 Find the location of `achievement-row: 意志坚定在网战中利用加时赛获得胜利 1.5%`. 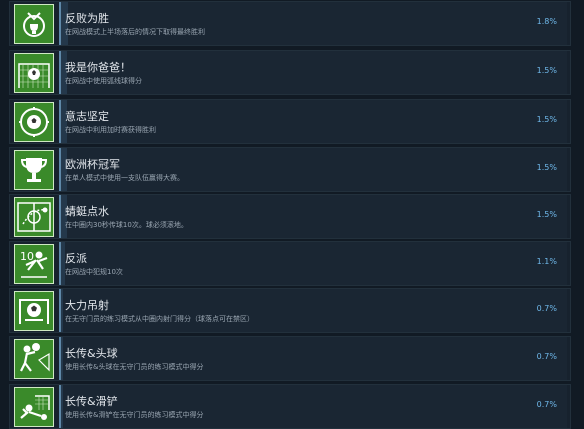

achievement-row: 意志坚定在网战中利用加时赛获得胜利 1.5% is located at coordinates (290, 121).